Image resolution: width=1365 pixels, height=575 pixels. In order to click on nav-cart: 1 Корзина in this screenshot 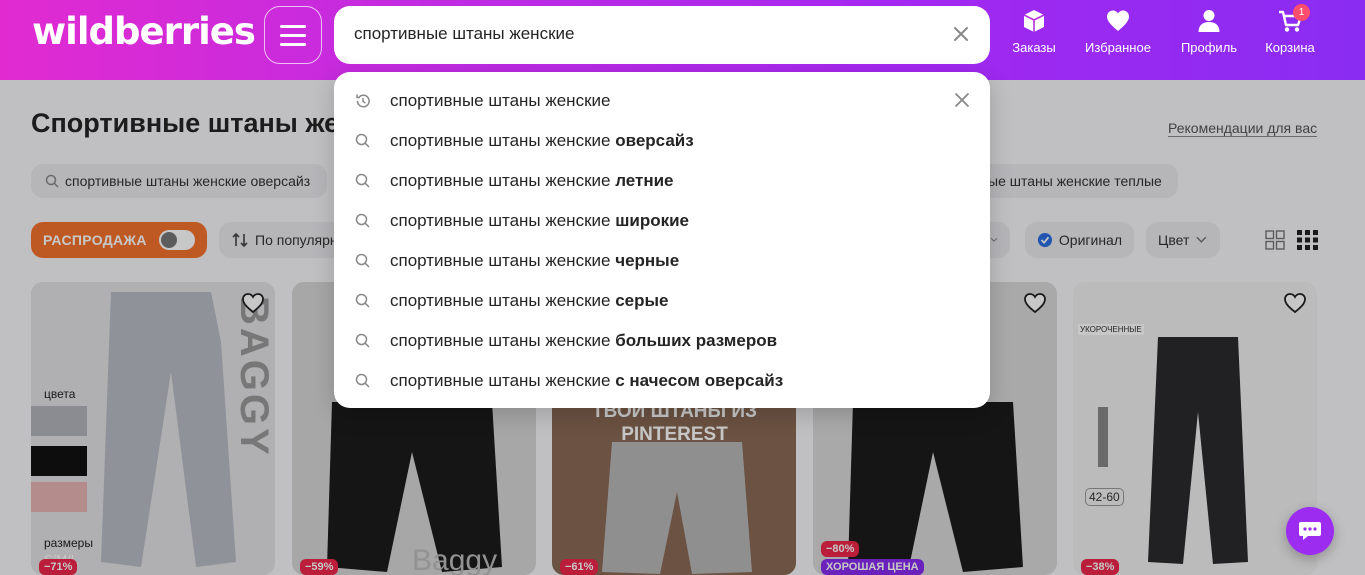, I will do `click(1290, 29)`.